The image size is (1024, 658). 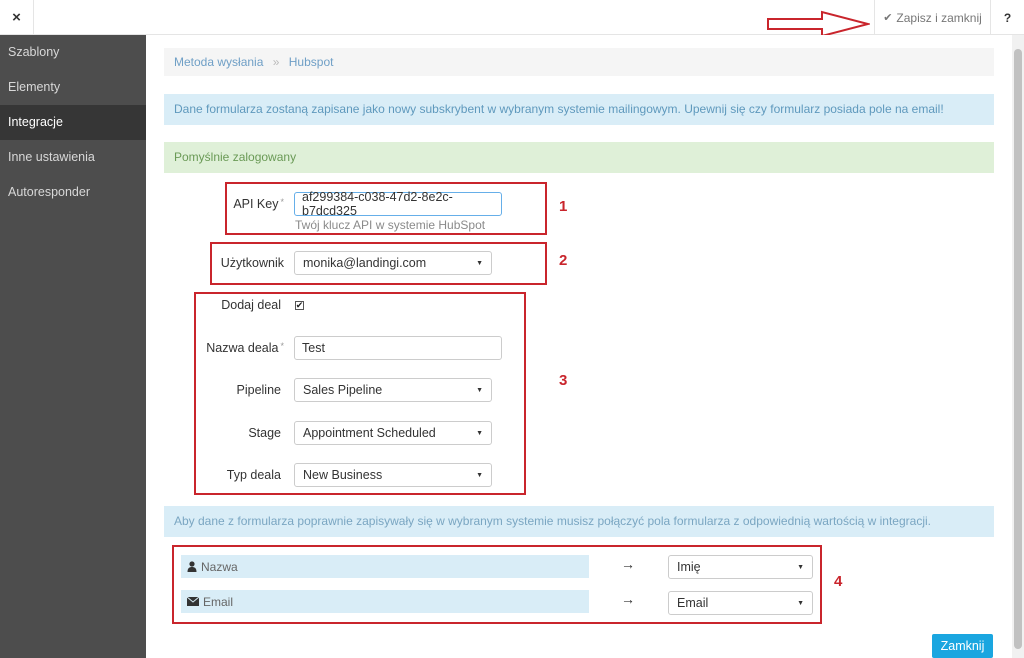 I want to click on annotation-number-3: 3, so click(x=563, y=380).